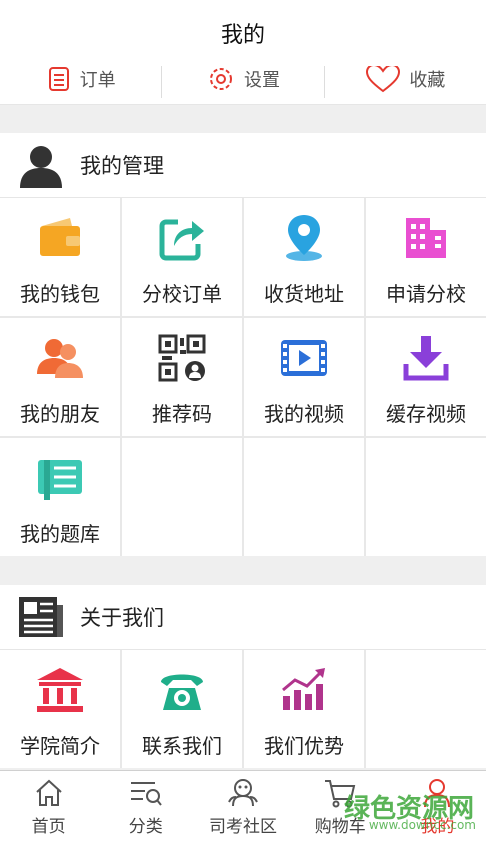 This screenshot has width=486, height=841. What do you see at coordinates (60, 294) in the screenshot?
I see `grid-item-label: 我的钱包` at bounding box center [60, 294].